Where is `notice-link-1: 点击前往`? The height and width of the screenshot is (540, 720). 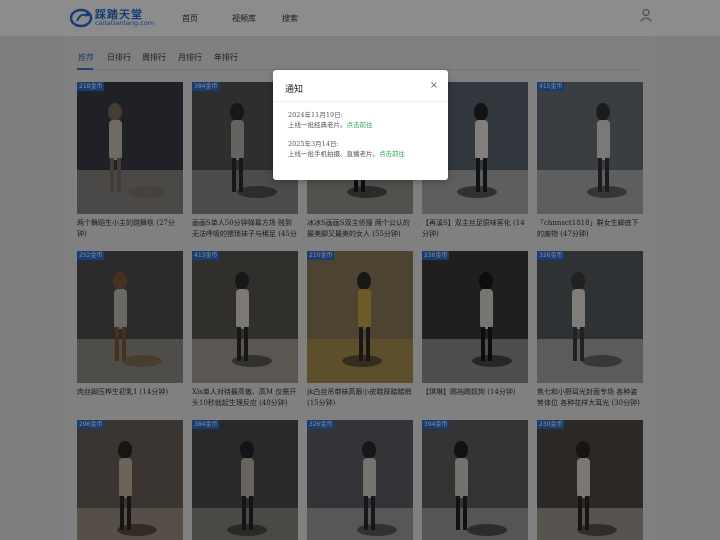 notice-link-1: 点击前往 is located at coordinates (360, 125).